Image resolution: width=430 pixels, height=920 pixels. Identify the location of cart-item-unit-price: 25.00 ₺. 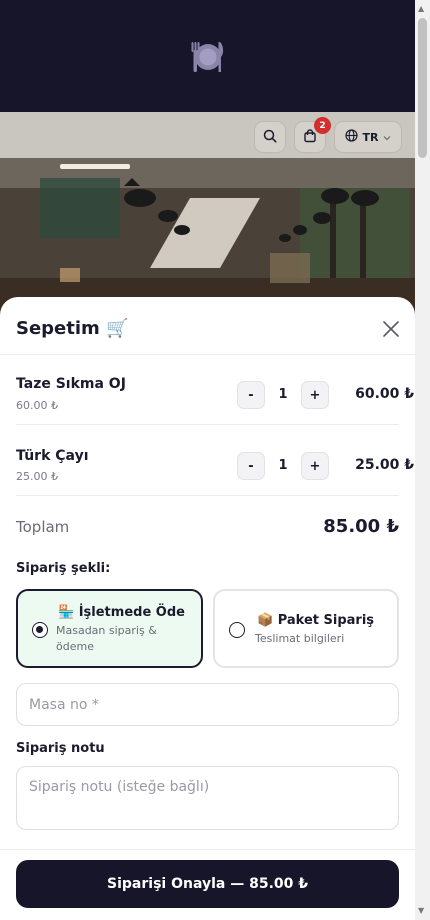
(37, 476).